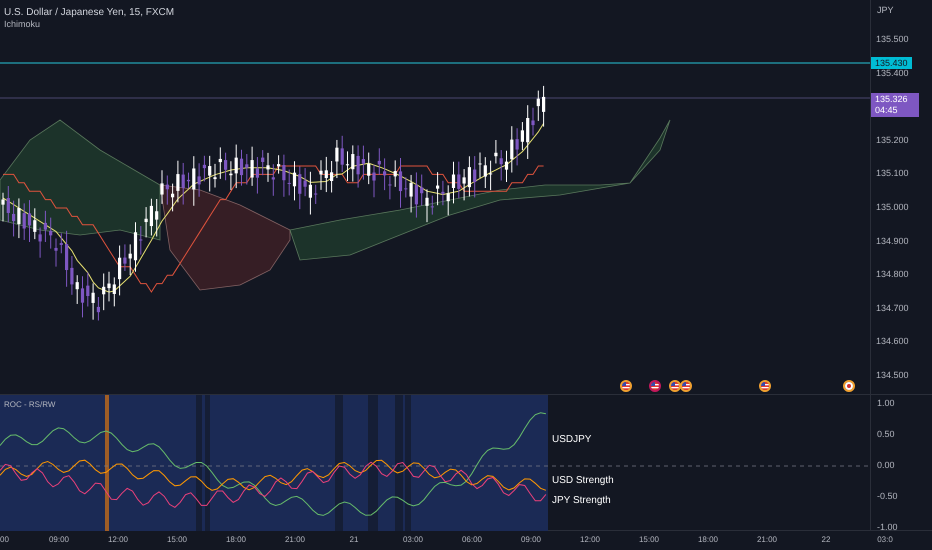 The height and width of the screenshot is (550, 932). I want to click on price-tick: 135.000, so click(892, 207).